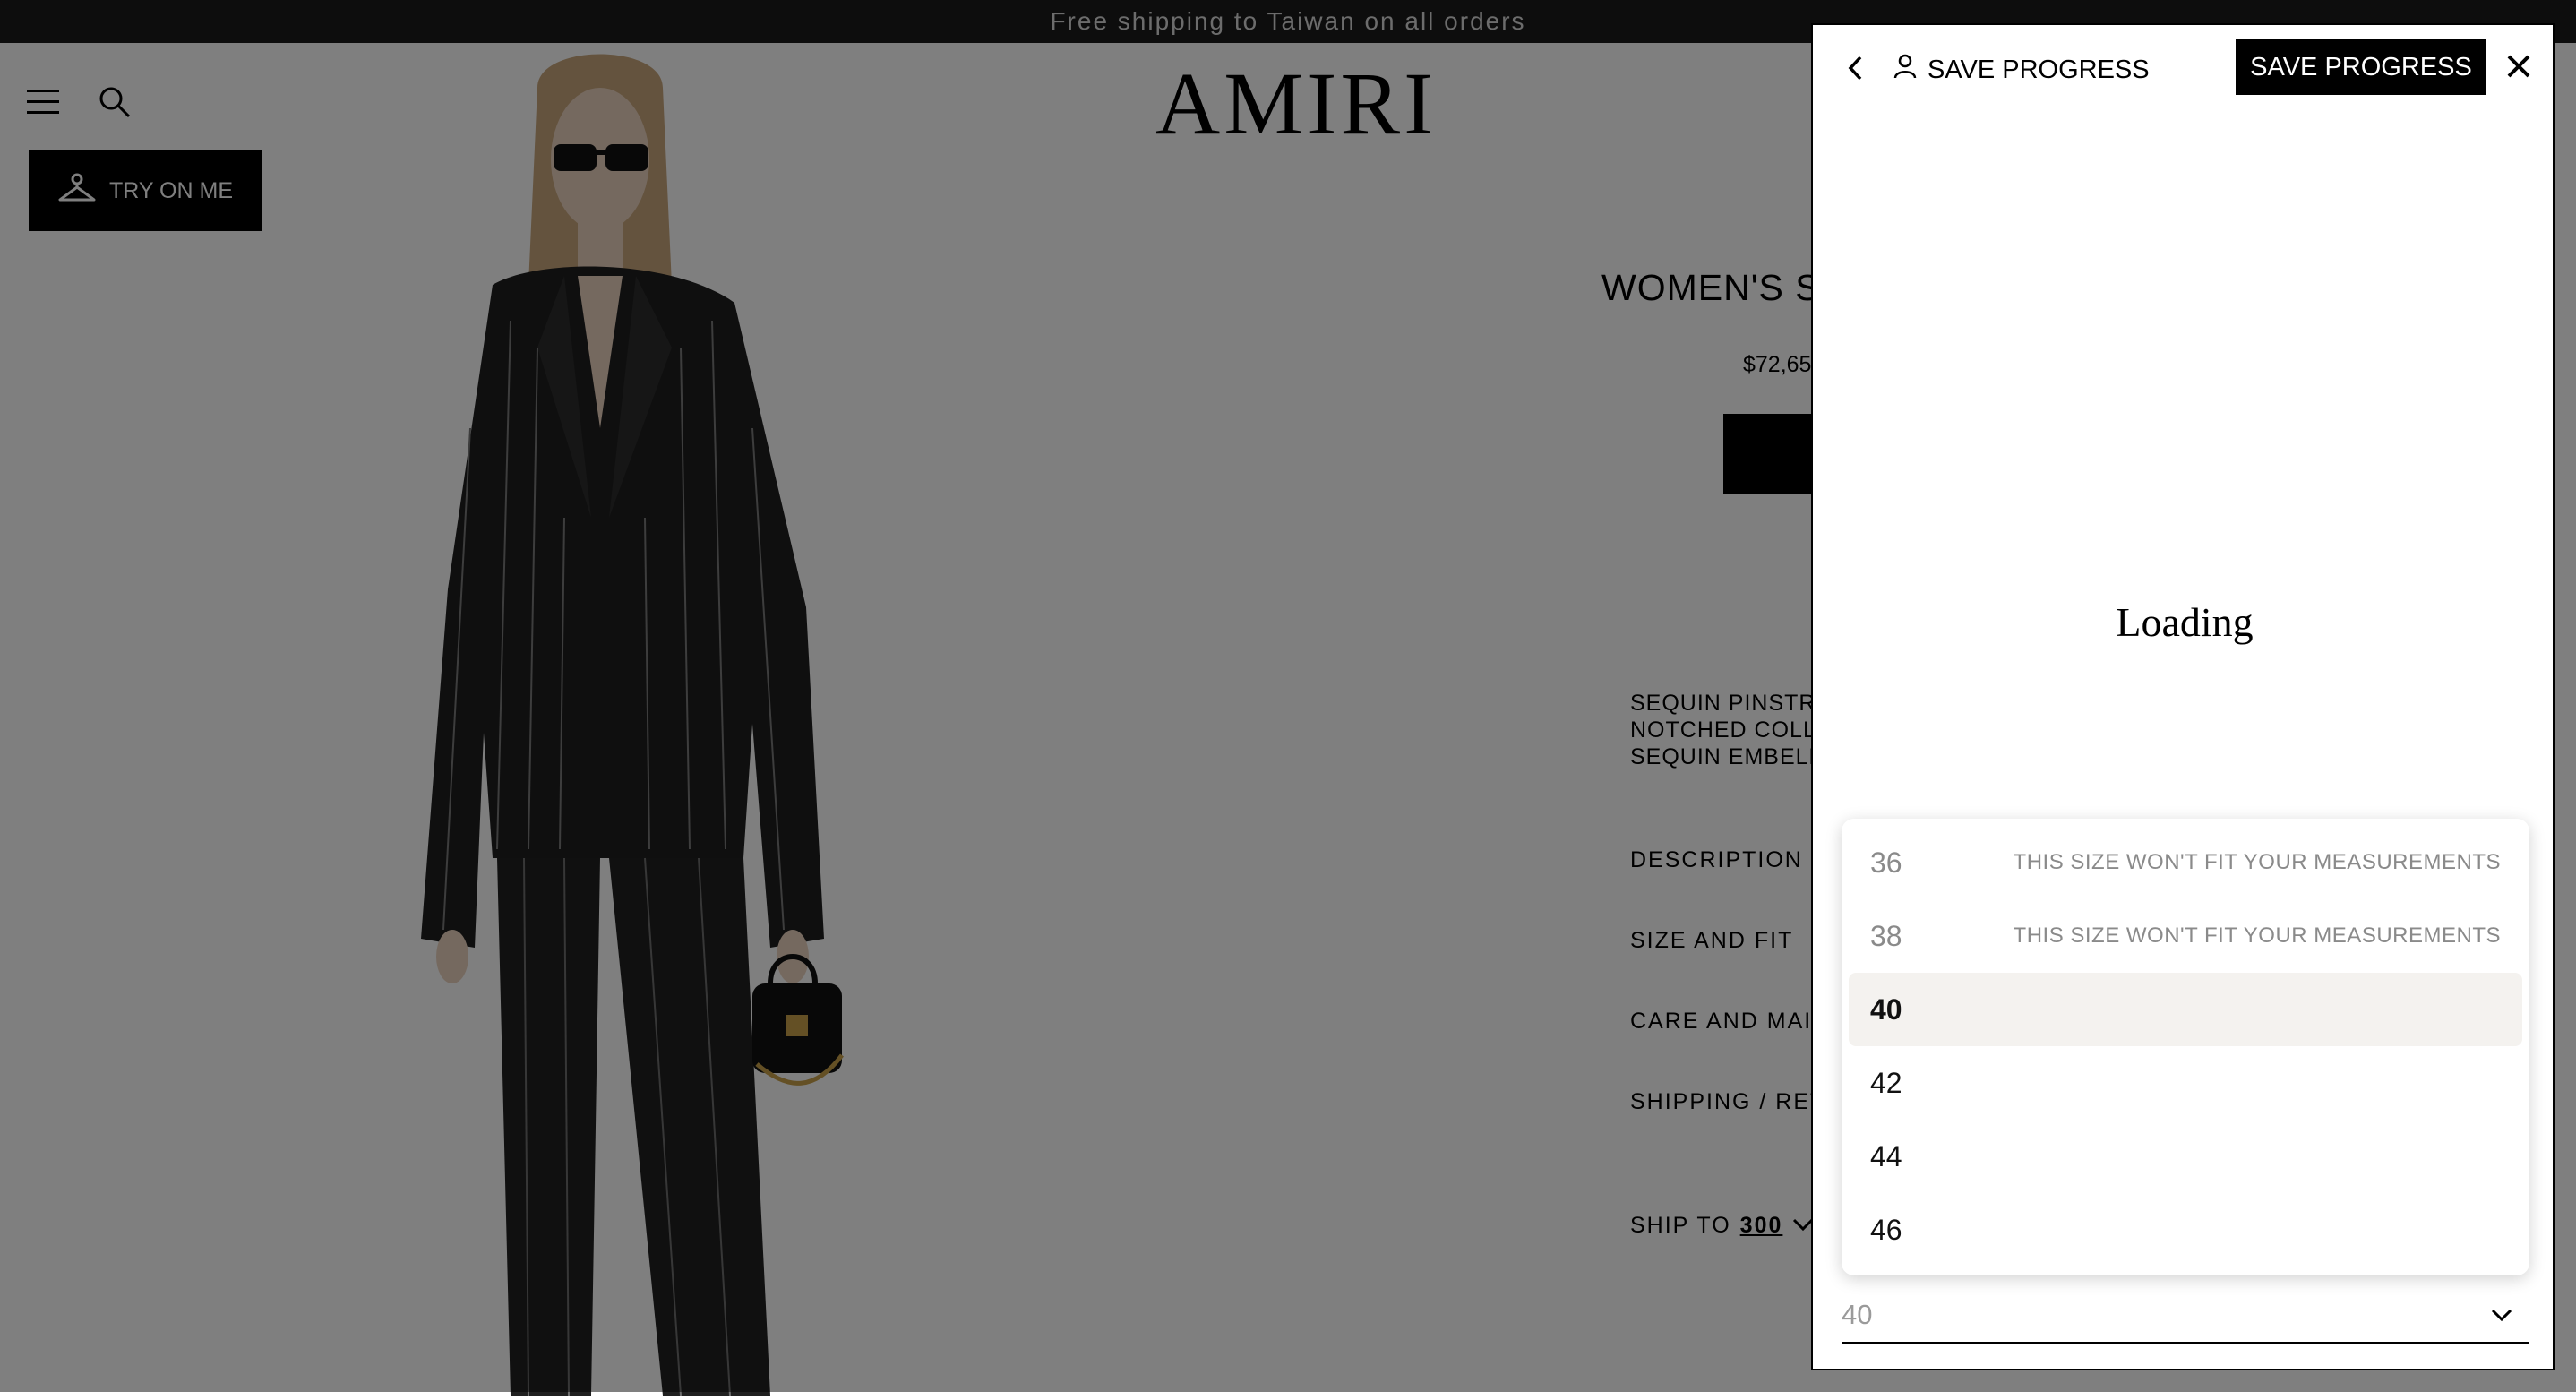 The width and height of the screenshot is (2576, 1400). Describe the element at coordinates (2185, 1009) in the screenshot. I see `size-option-40: 40` at that location.